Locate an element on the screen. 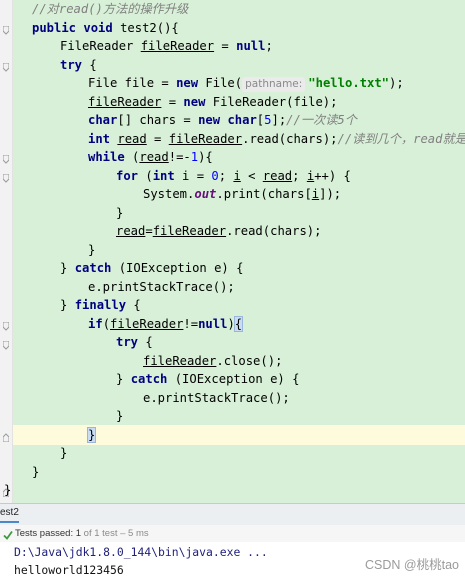 The image size is (465, 579). code-text: e.printStackTrace(); is located at coordinates (161, 287).